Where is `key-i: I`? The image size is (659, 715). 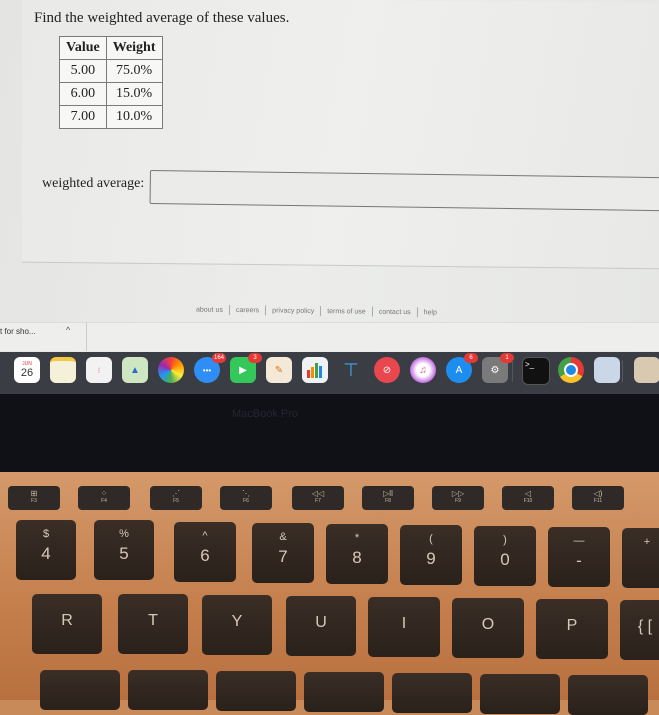 key-i: I is located at coordinates (404, 627).